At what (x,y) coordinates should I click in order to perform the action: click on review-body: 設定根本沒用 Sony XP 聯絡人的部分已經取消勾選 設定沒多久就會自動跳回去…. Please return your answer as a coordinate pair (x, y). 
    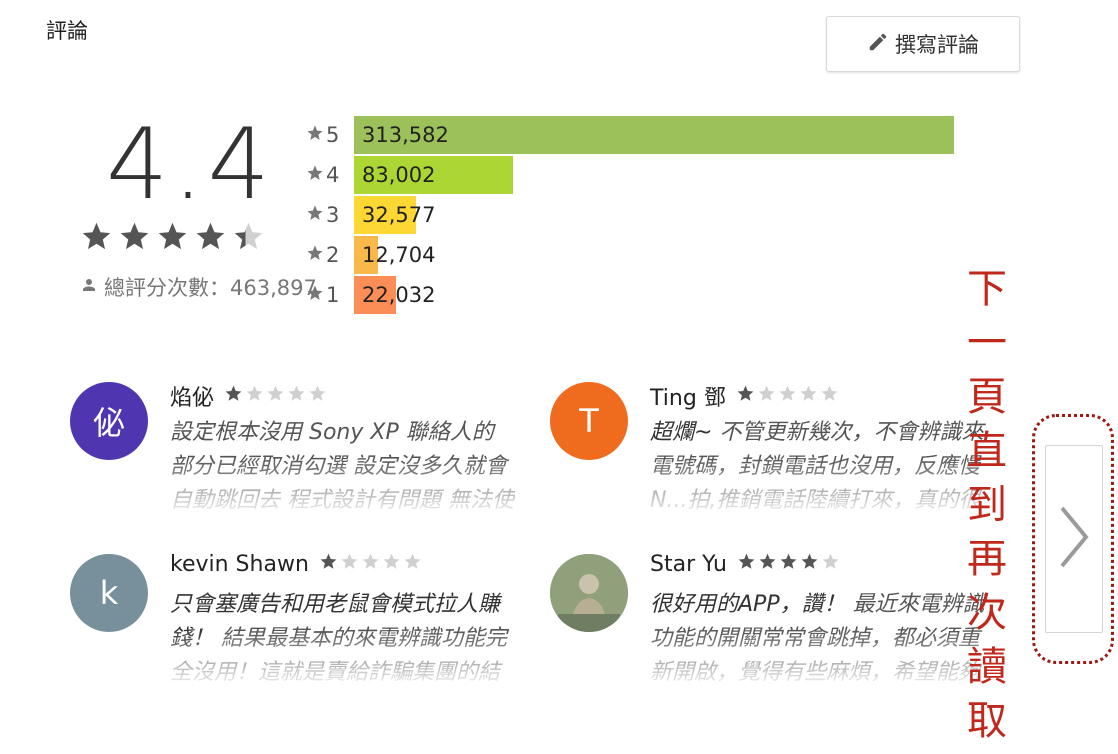
    Looking at the image, I should click on (342, 466).